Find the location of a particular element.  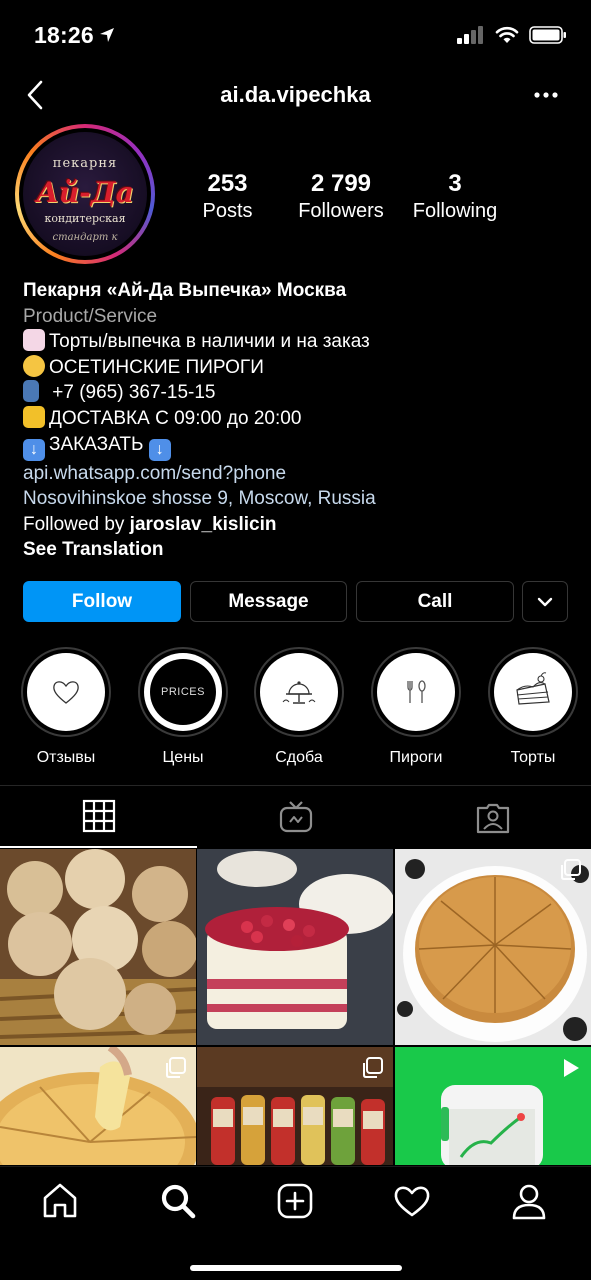

followed-by-user: jaroslav_kislicin is located at coordinates (203, 524).